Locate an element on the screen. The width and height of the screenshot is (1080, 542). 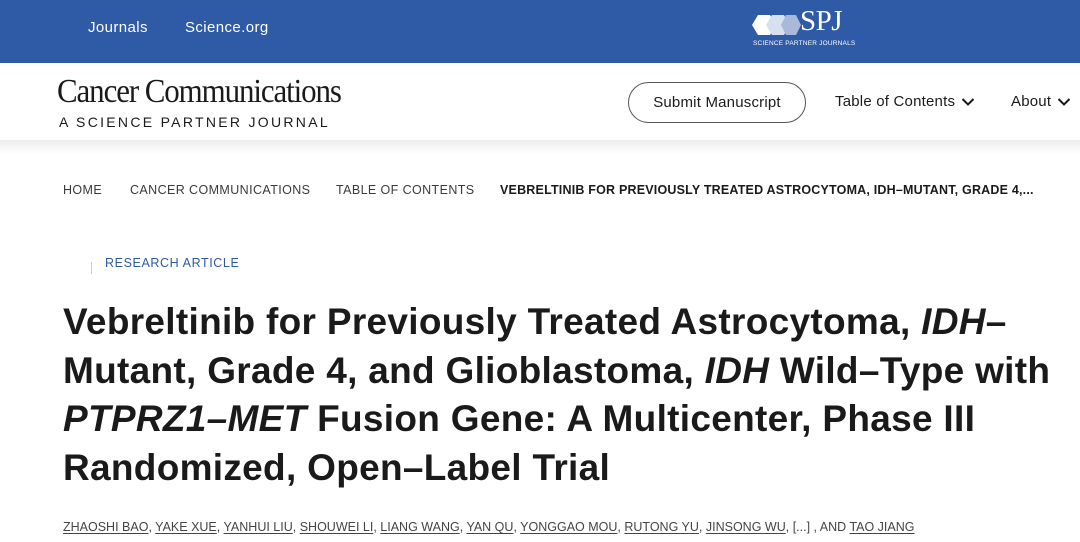
author-link: YONGGAO MOU is located at coordinates (568, 527).